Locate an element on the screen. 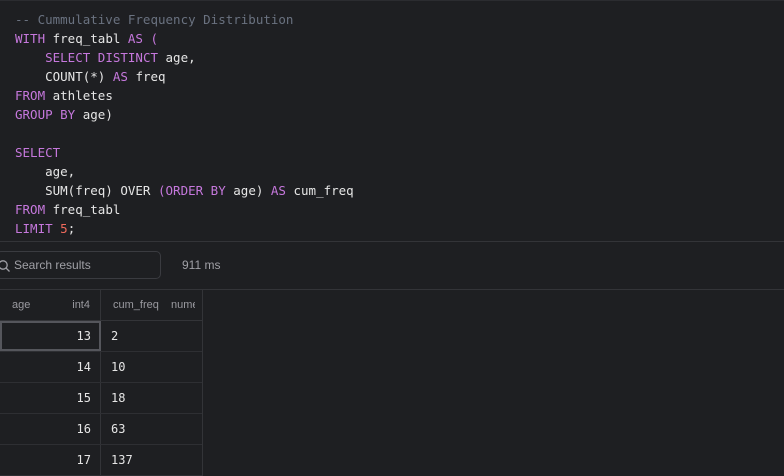  table-row: 17 137 is located at coordinates (101, 460).